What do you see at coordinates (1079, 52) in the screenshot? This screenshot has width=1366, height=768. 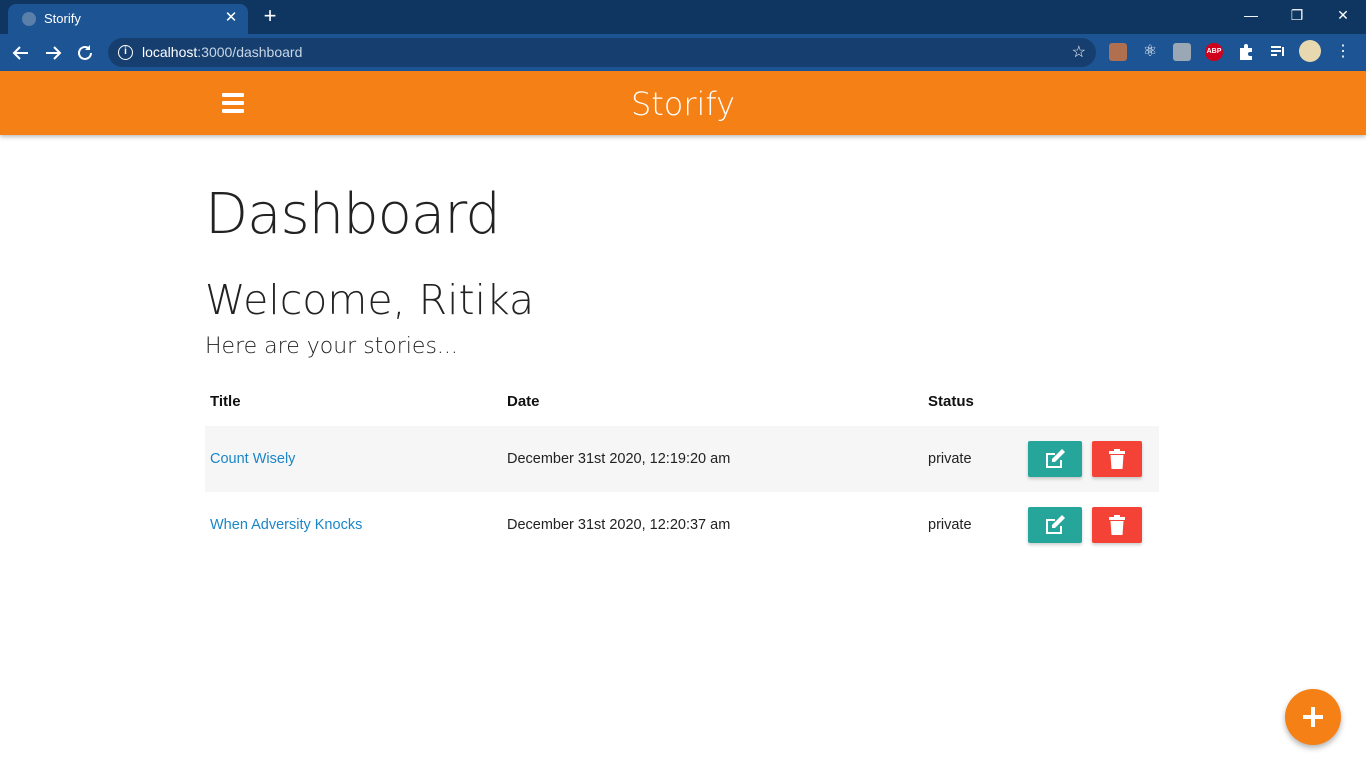 I see `bookmark-star-icon: ☆` at bounding box center [1079, 52].